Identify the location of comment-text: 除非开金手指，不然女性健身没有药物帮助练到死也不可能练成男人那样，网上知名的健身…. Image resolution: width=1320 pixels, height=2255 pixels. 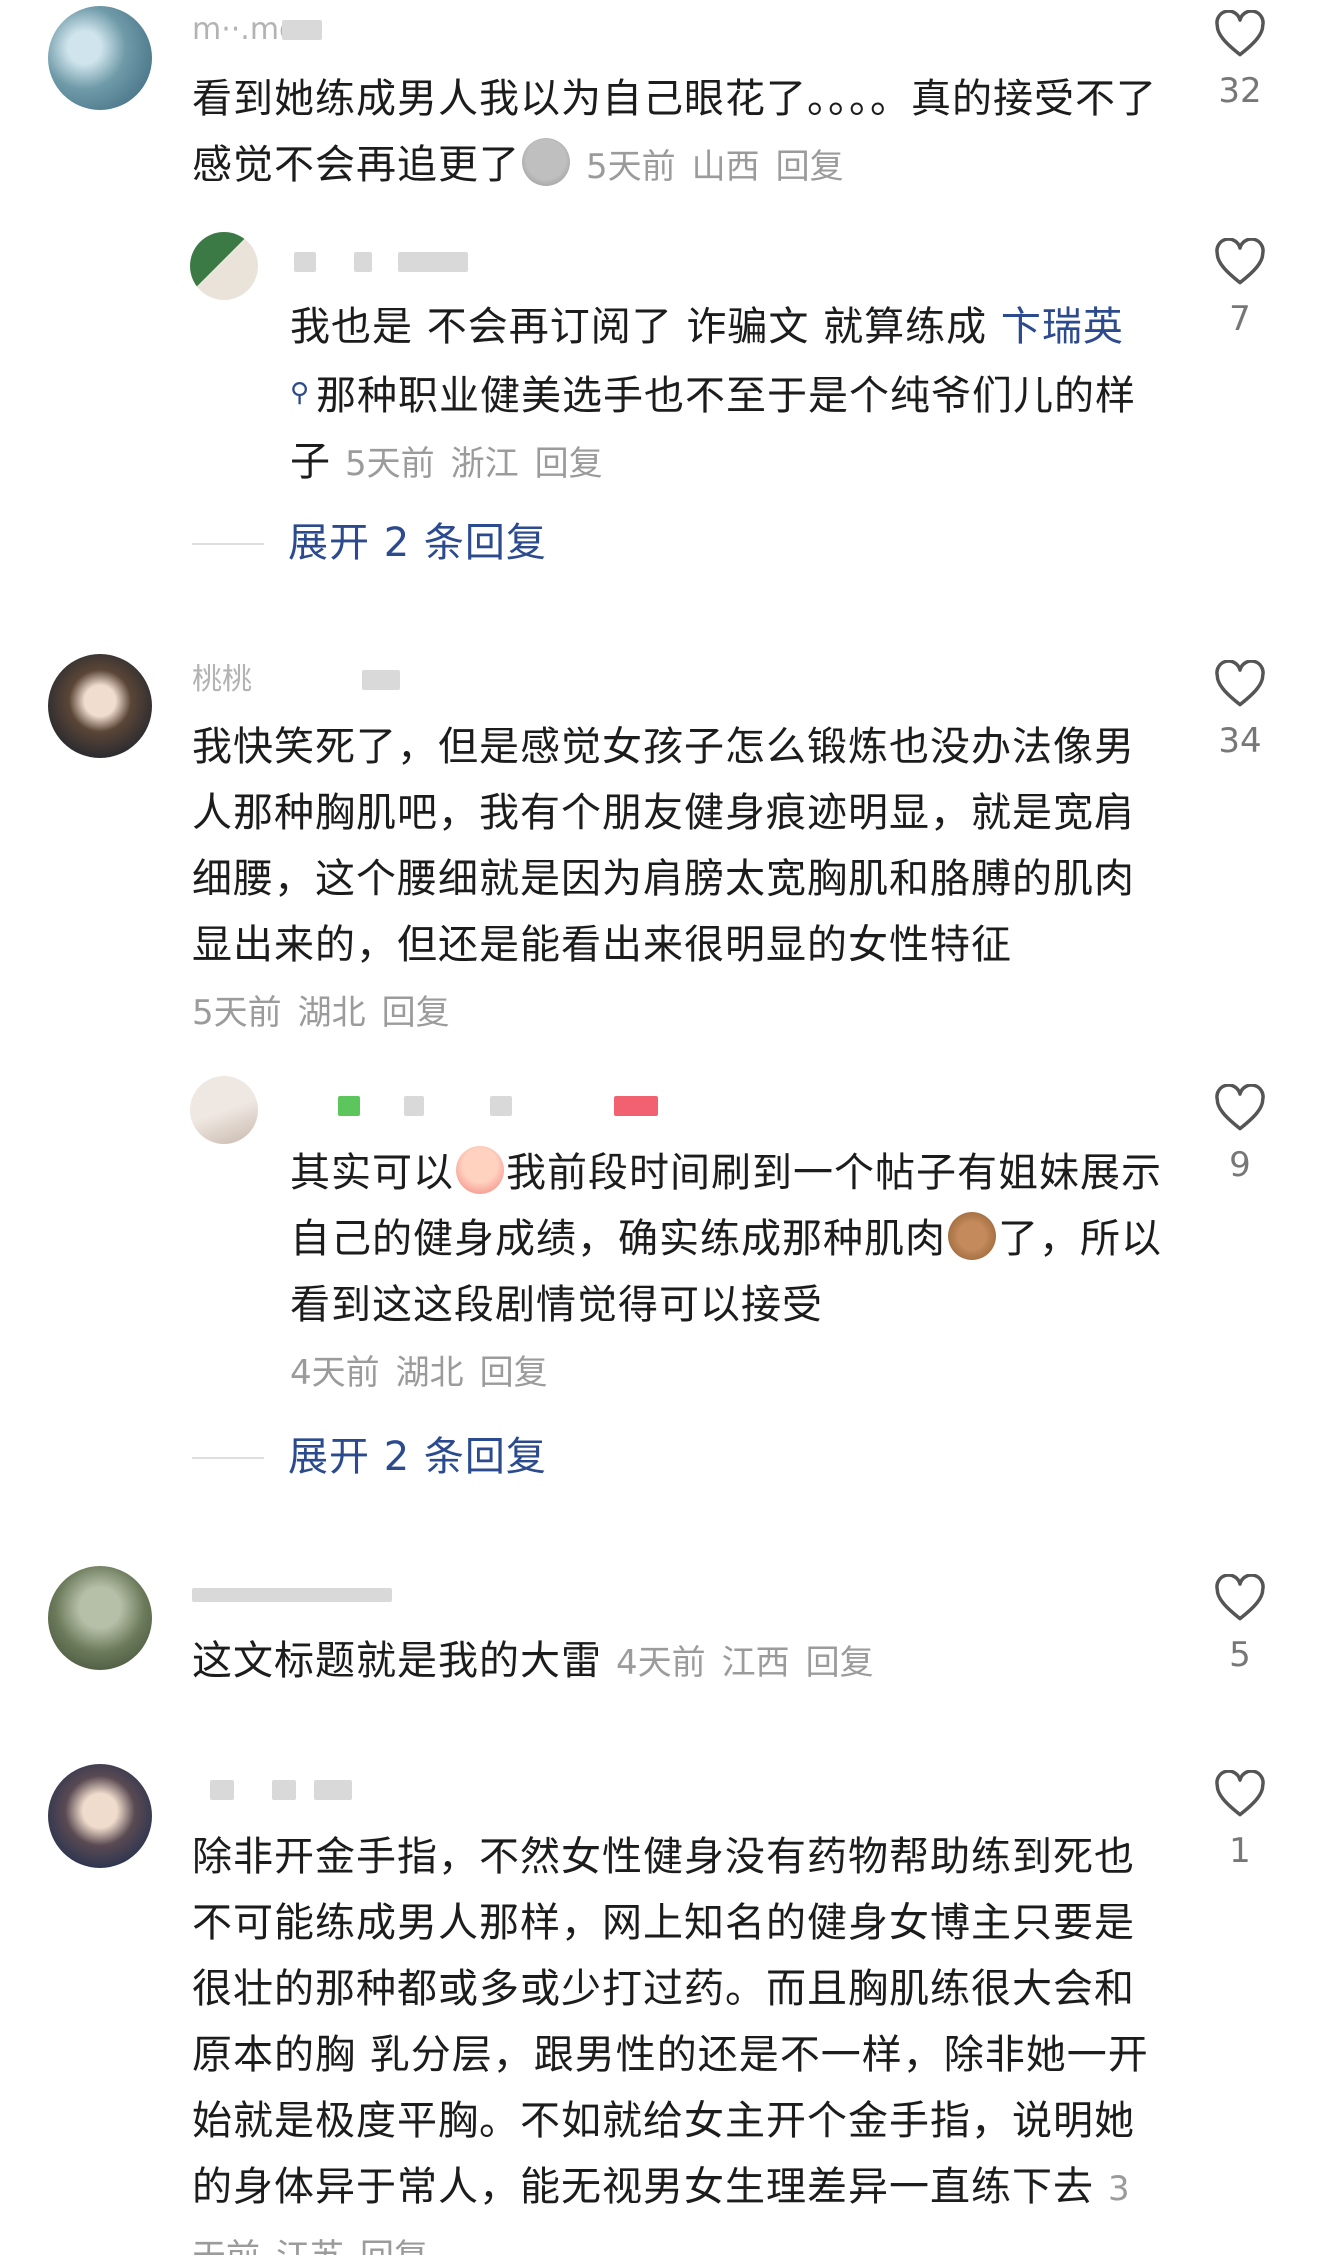
(677, 2039).